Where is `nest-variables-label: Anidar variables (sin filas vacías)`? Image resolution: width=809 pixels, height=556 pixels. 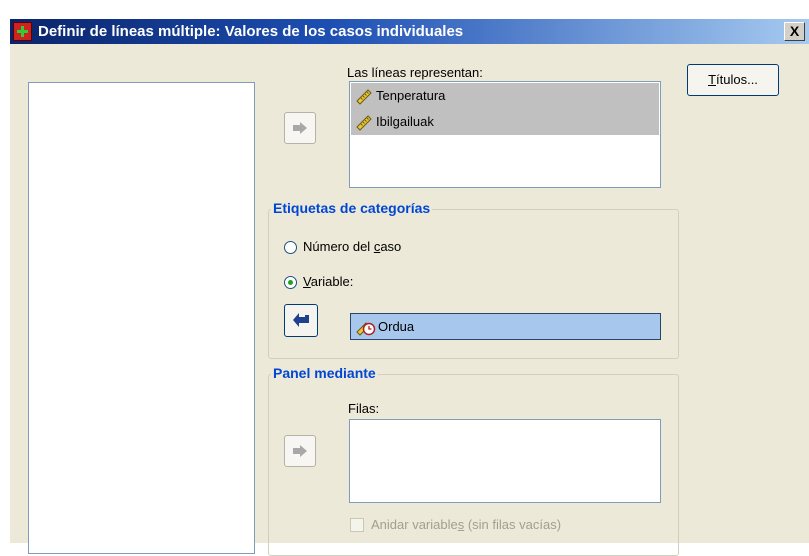 nest-variables-label: Anidar variables (sin filas vacías) is located at coordinates (466, 524).